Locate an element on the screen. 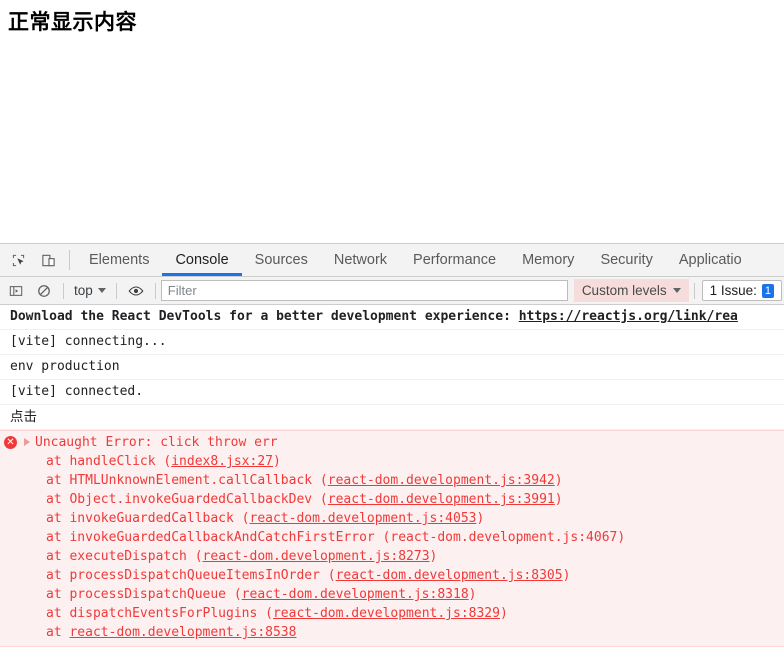 This screenshot has height=651, width=784. tab-label: Security is located at coordinates (626, 260).